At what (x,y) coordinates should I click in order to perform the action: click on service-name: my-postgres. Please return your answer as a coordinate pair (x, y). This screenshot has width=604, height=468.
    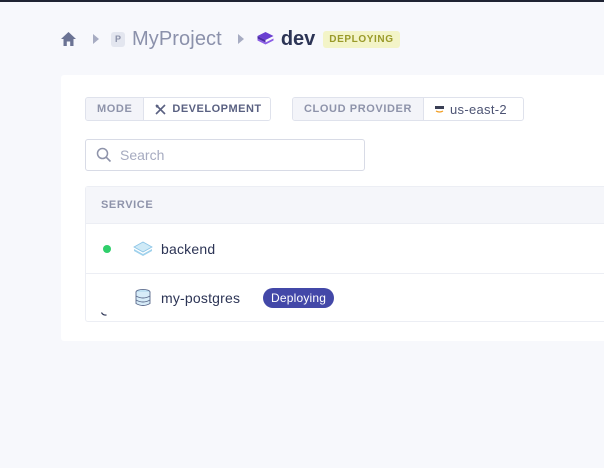
    Looking at the image, I should click on (200, 298).